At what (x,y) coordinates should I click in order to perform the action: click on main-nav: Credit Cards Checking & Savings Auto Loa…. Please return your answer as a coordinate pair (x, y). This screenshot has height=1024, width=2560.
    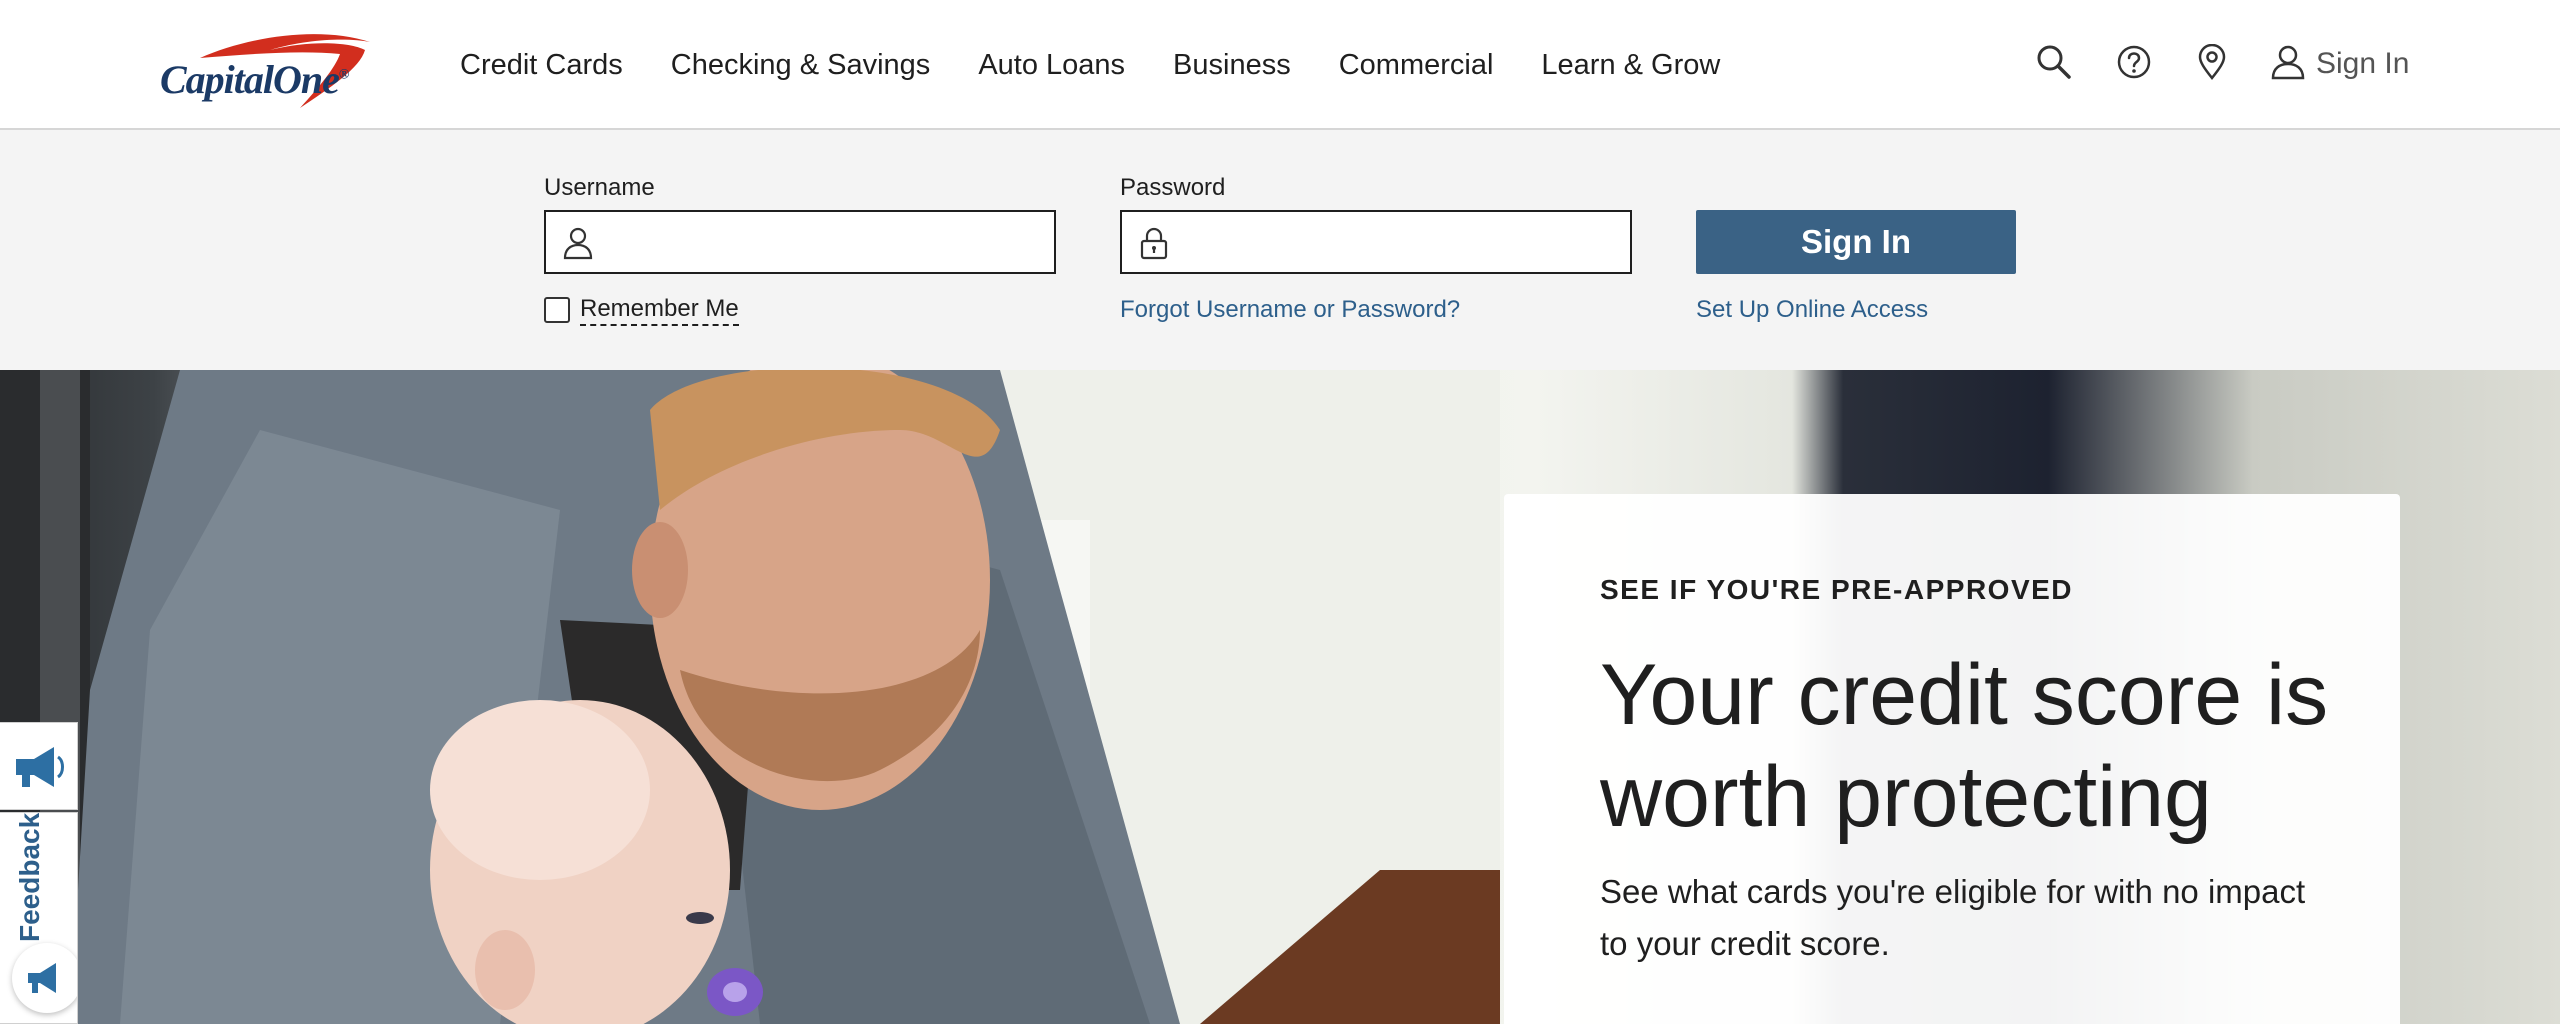
    Looking at the image, I should click on (1102, 65).